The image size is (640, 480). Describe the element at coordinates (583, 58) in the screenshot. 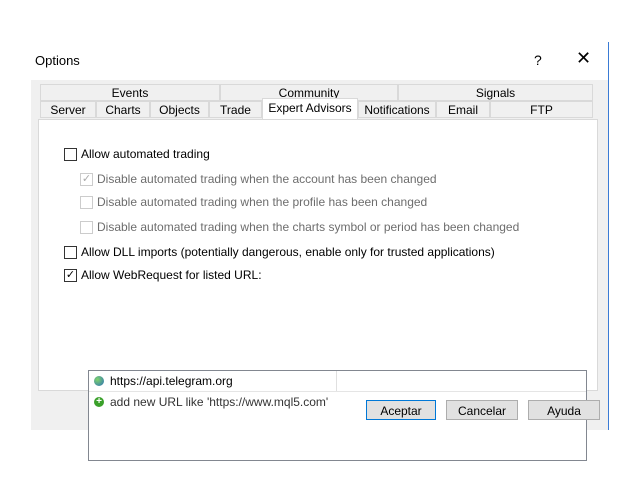

I see `close-button: ✕` at that location.